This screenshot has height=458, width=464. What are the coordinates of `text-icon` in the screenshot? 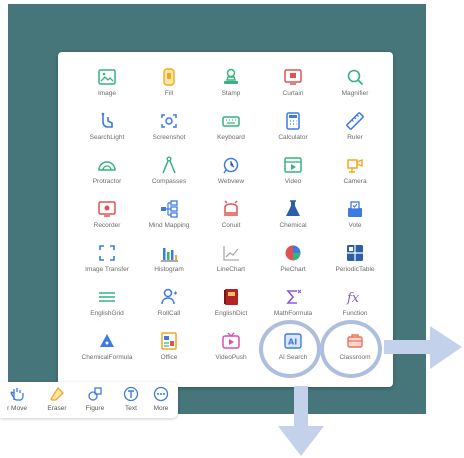 It's located at (131, 394).